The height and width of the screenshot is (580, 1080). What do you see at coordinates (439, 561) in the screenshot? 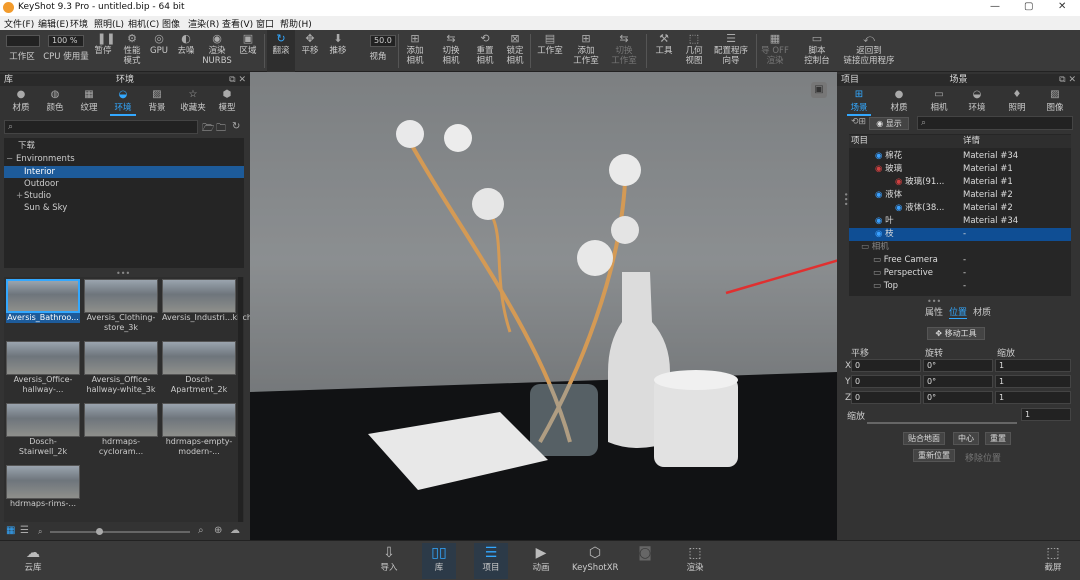
I see `library-button: ▯▯ 库` at bounding box center [439, 561].